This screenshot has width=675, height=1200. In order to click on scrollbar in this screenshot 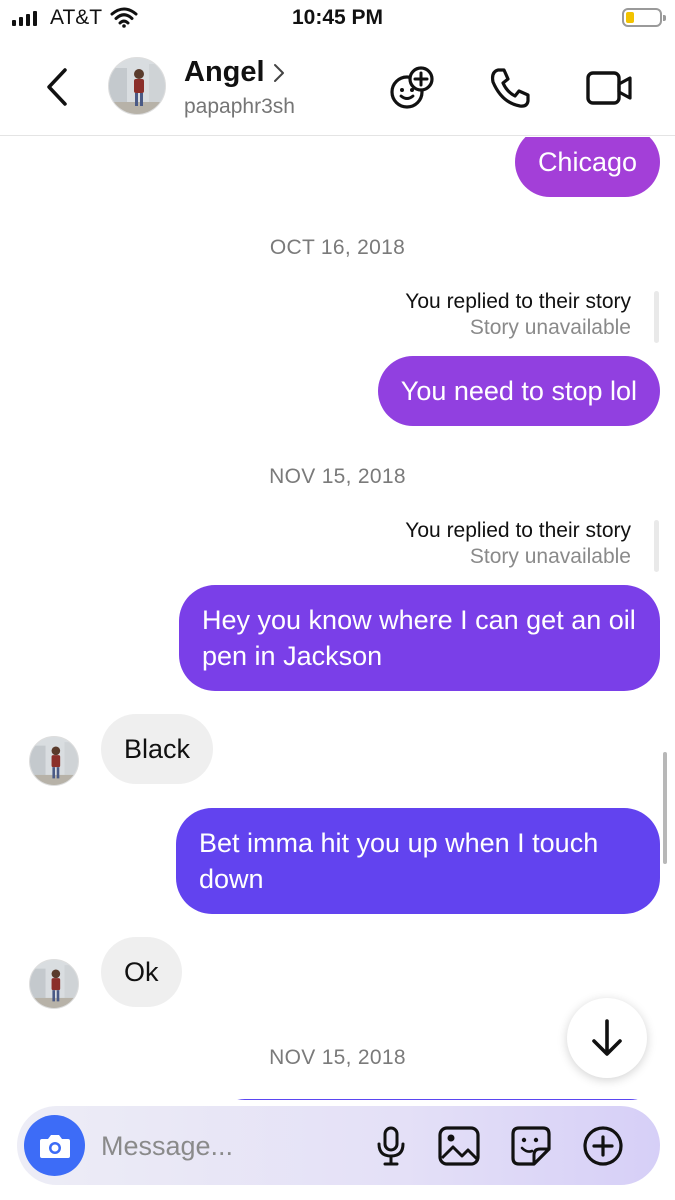, I will do `click(665, 808)`.